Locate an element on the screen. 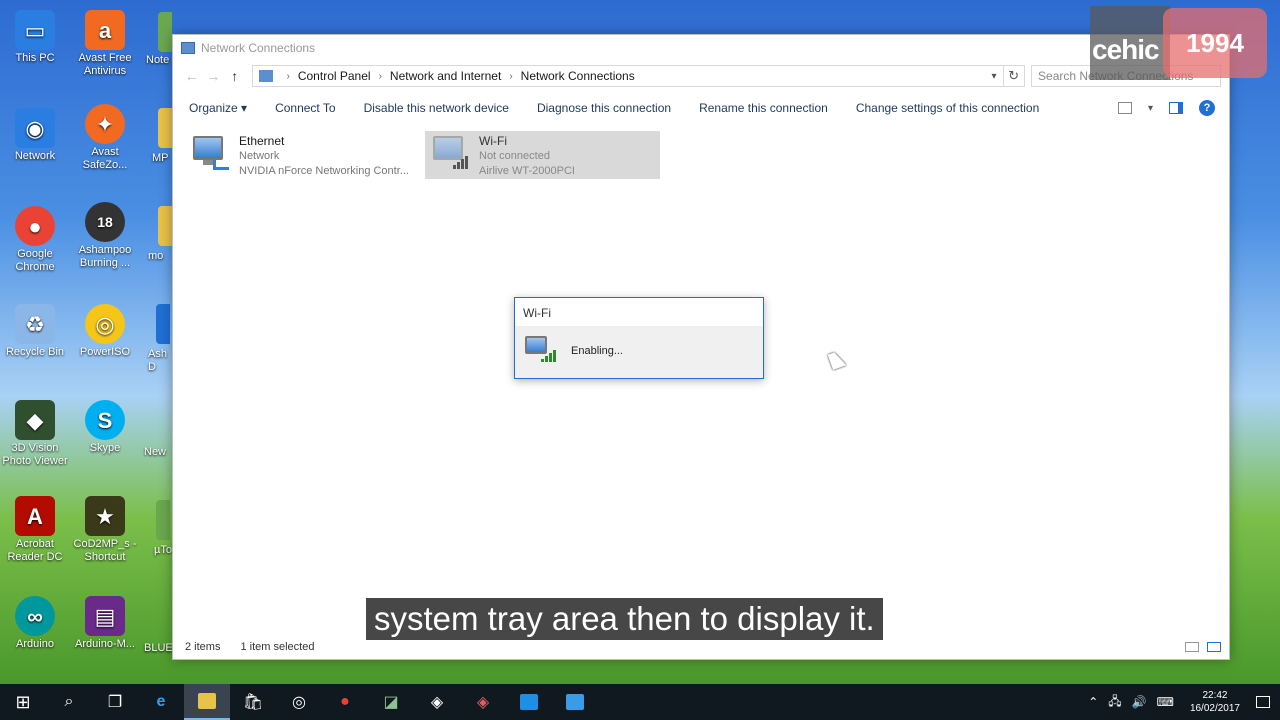 This screenshot has width=1280, height=720. recycle-bin-icon: ♻ is located at coordinates (35, 324).